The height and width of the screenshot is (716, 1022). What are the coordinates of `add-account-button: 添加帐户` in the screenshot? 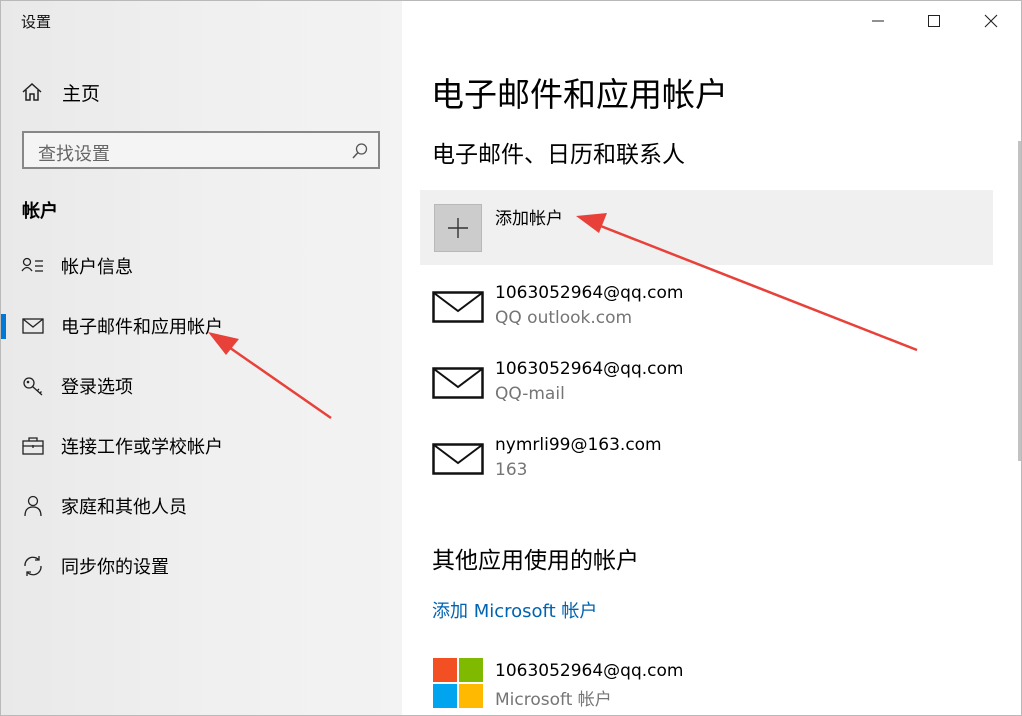 It's located at (706, 227).